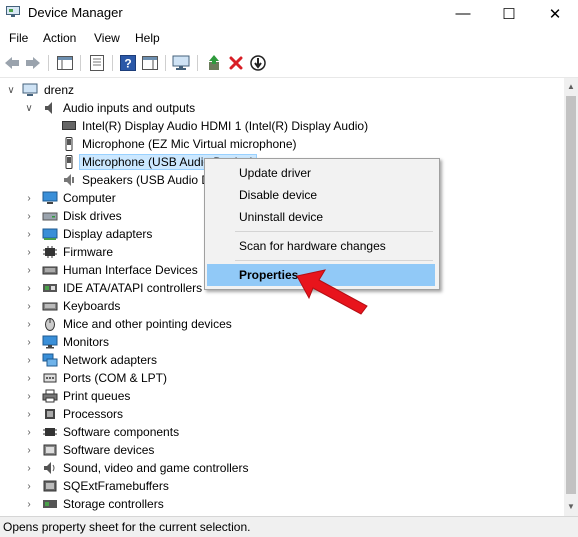  Describe the element at coordinates (282, 342) in the screenshot. I see `tree-item-monitors: › Monitors` at that location.